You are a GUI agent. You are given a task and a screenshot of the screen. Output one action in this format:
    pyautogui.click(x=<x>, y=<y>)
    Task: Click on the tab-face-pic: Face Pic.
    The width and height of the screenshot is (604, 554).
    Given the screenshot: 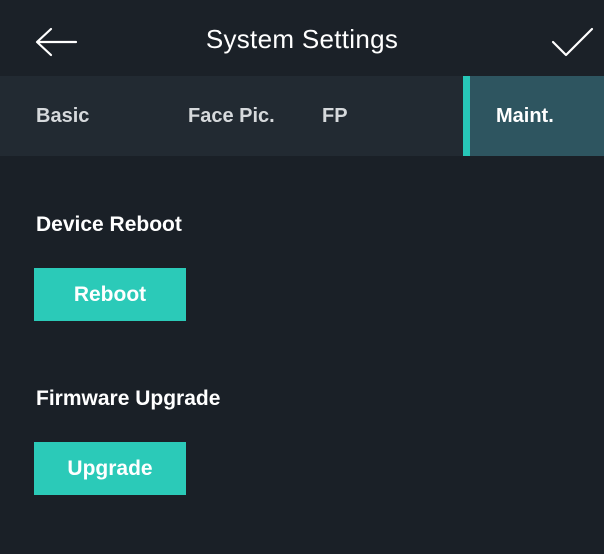 What is the action you would take?
    pyautogui.click(x=231, y=116)
    